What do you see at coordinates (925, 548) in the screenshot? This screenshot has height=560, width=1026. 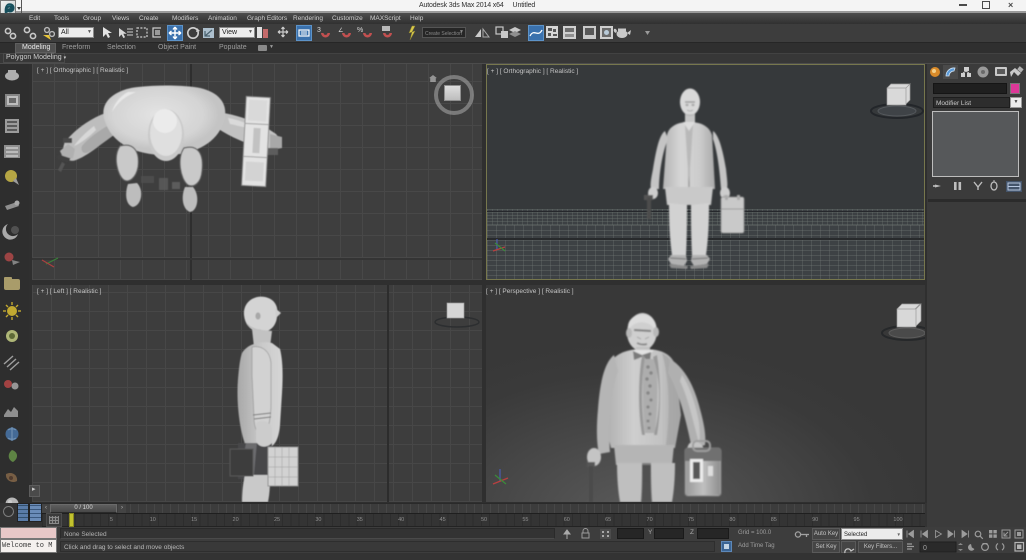 I see `svg-text: 0` at bounding box center [925, 548].